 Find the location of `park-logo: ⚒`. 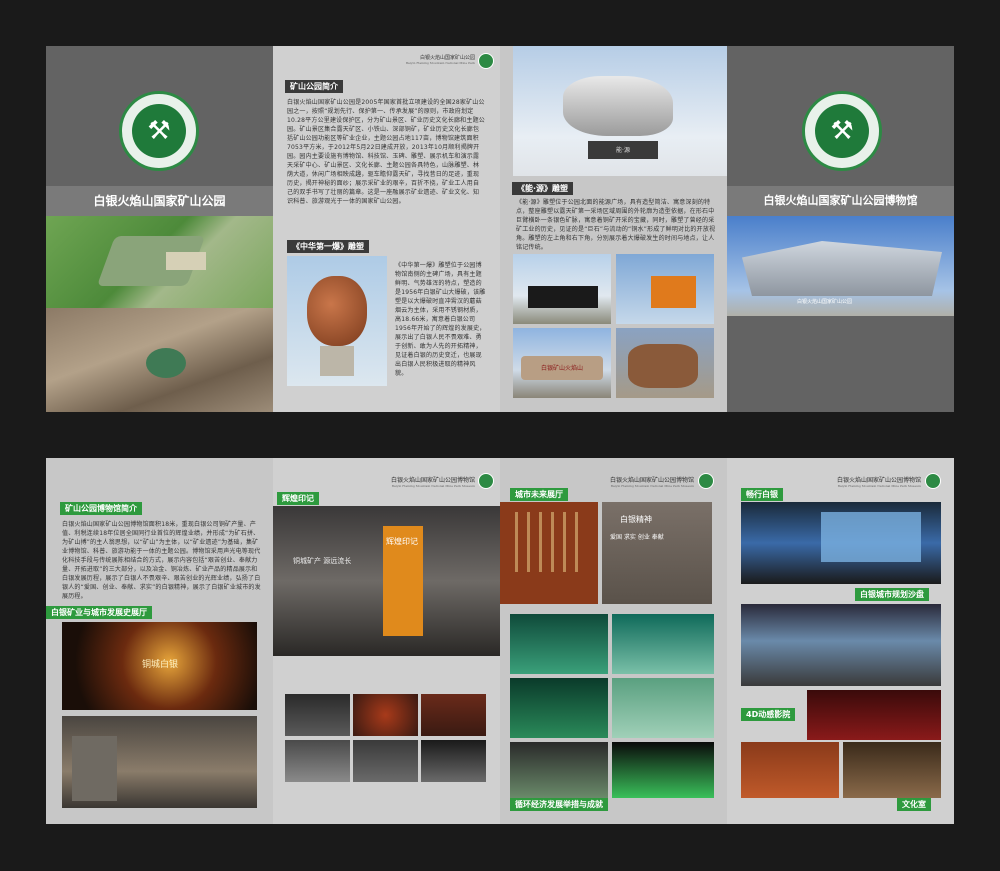

park-logo: ⚒ is located at coordinates (159, 131).